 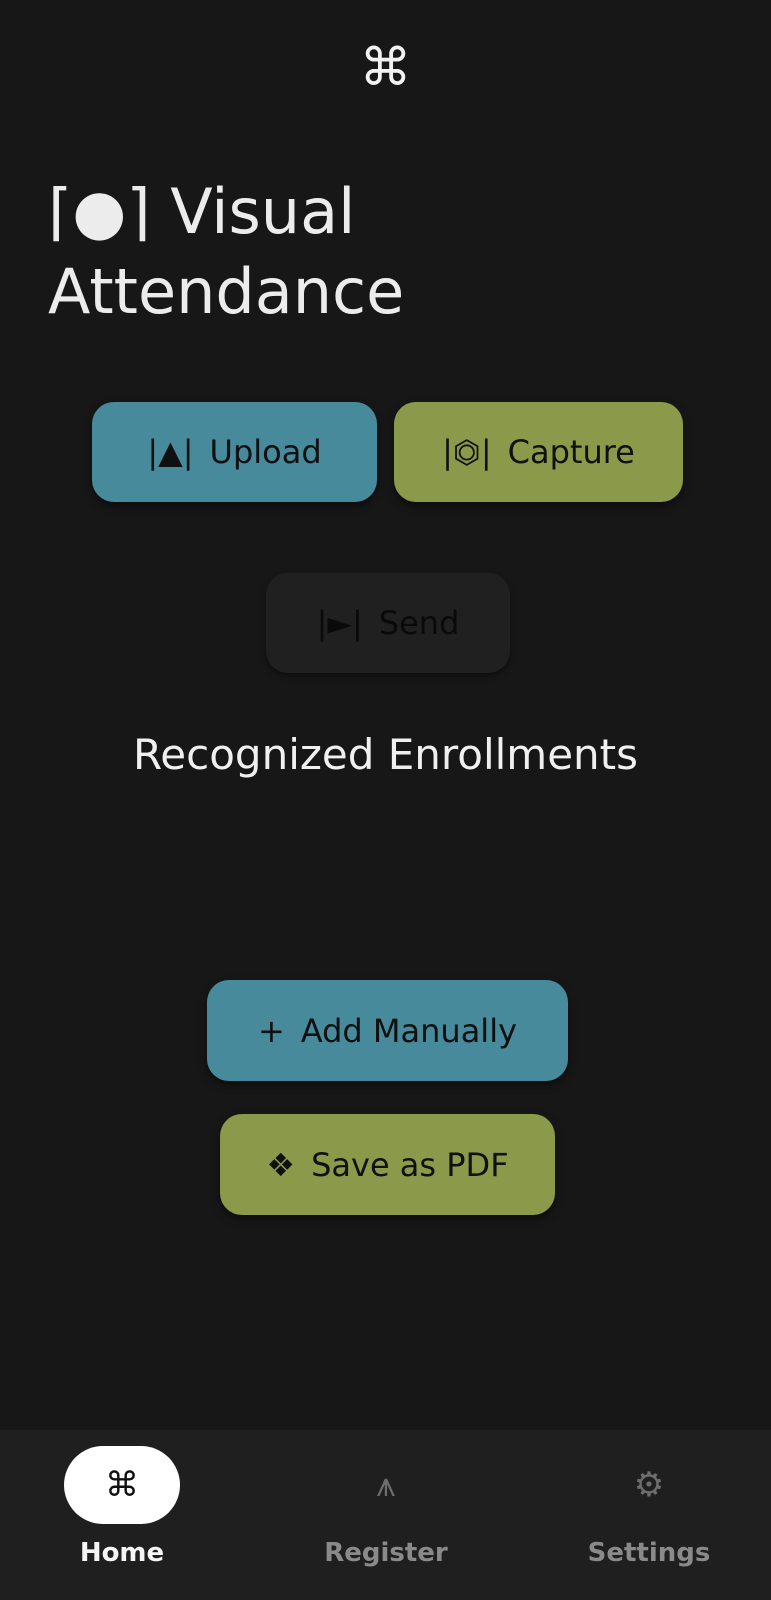 I want to click on nav-item-register: ⩚ Register, so click(x=386, y=1516).